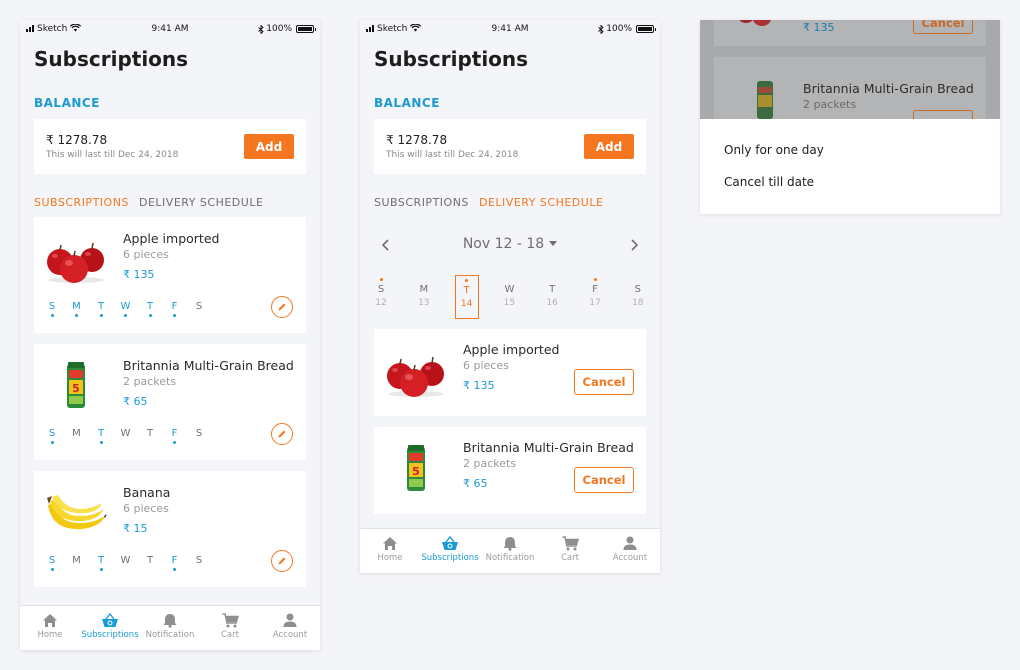 Image resolution: width=1020 pixels, height=670 pixels. What do you see at coordinates (125, 560) in the screenshot?
I see `weekday-letter: W` at bounding box center [125, 560].